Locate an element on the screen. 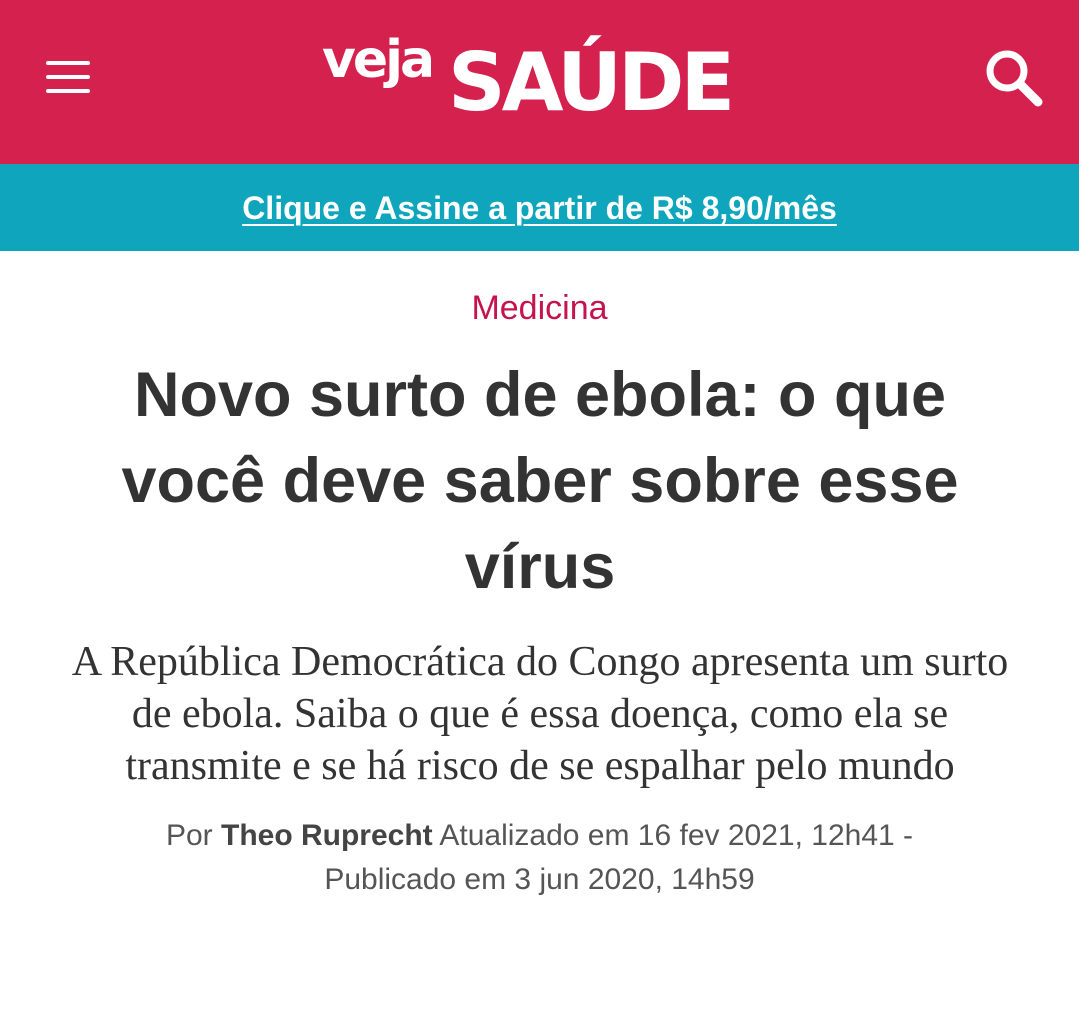 Image resolution: width=1079 pixels, height=1014 pixels. author-link: Theo Ruprecht is located at coordinates (327, 835).